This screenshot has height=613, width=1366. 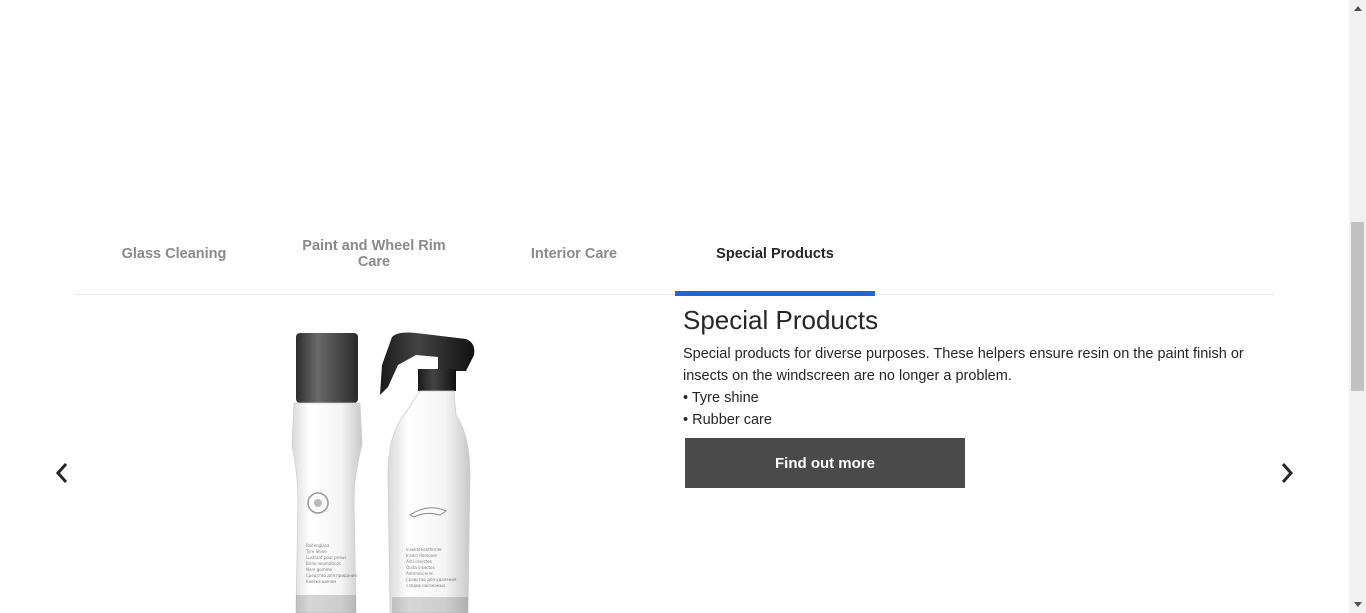 I want to click on tab-paint-and-wheel-rim-care: Paint and Wheel Rim Care, so click(x=374, y=254).